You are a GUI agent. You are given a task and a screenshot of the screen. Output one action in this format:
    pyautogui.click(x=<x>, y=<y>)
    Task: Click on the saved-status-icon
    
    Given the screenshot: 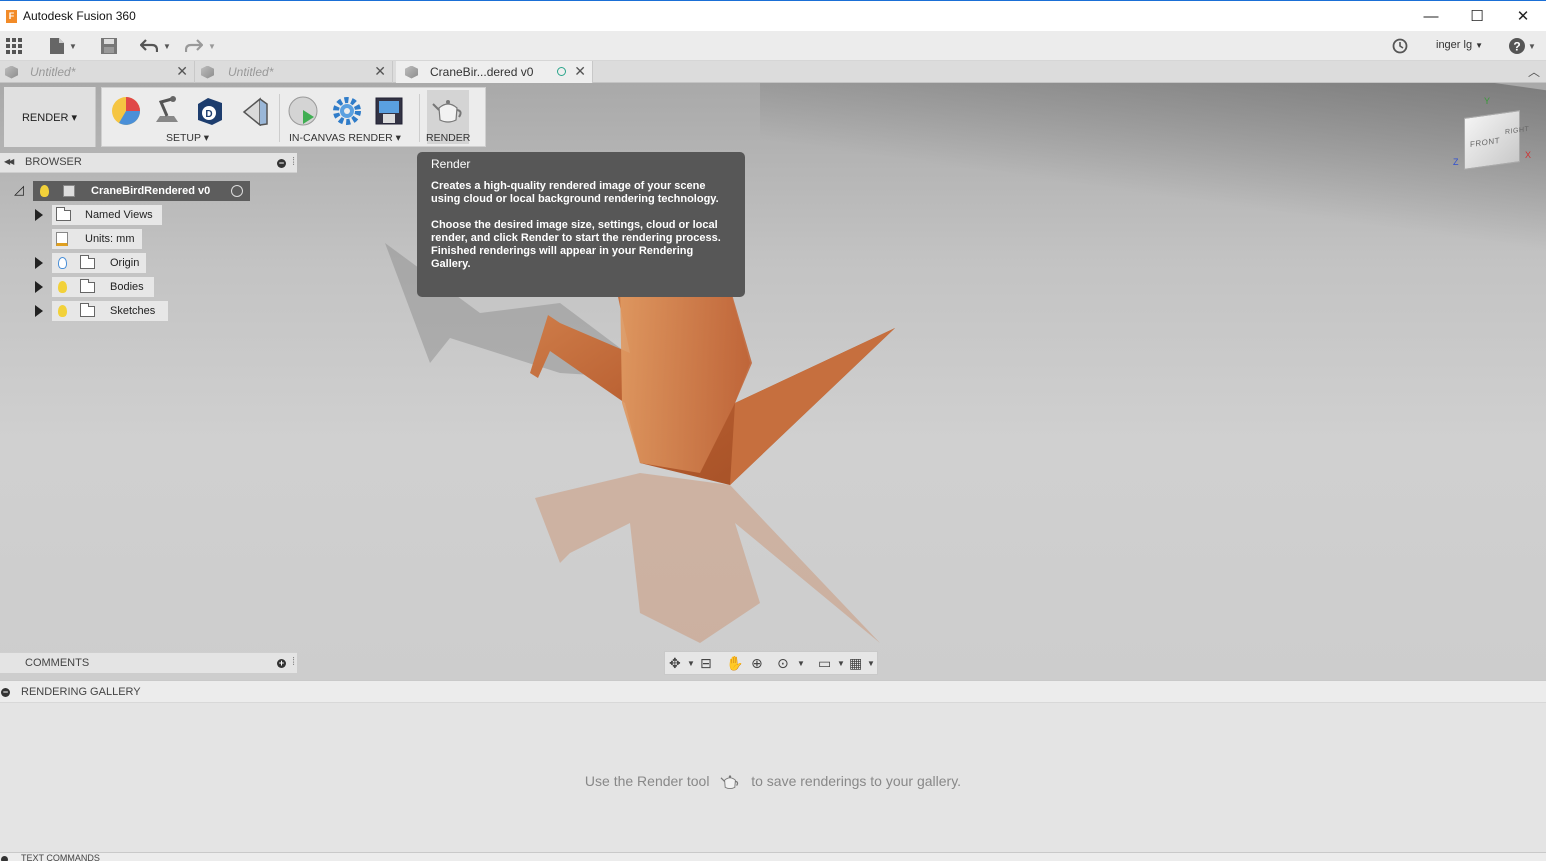 What is the action you would take?
    pyautogui.click(x=561, y=71)
    